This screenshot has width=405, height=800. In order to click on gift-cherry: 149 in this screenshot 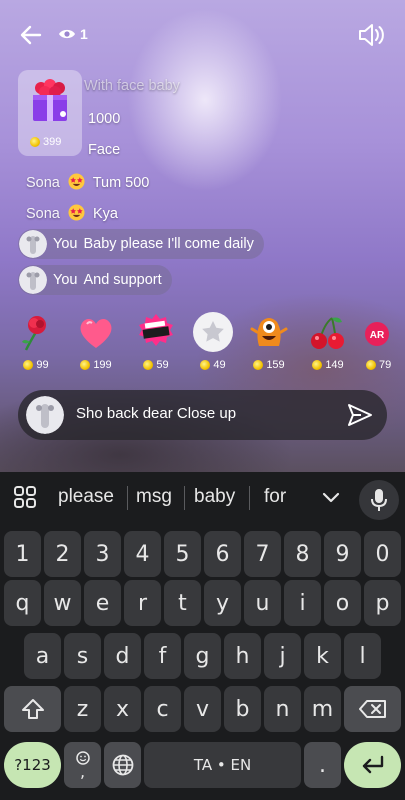, I will do `click(328, 342)`.